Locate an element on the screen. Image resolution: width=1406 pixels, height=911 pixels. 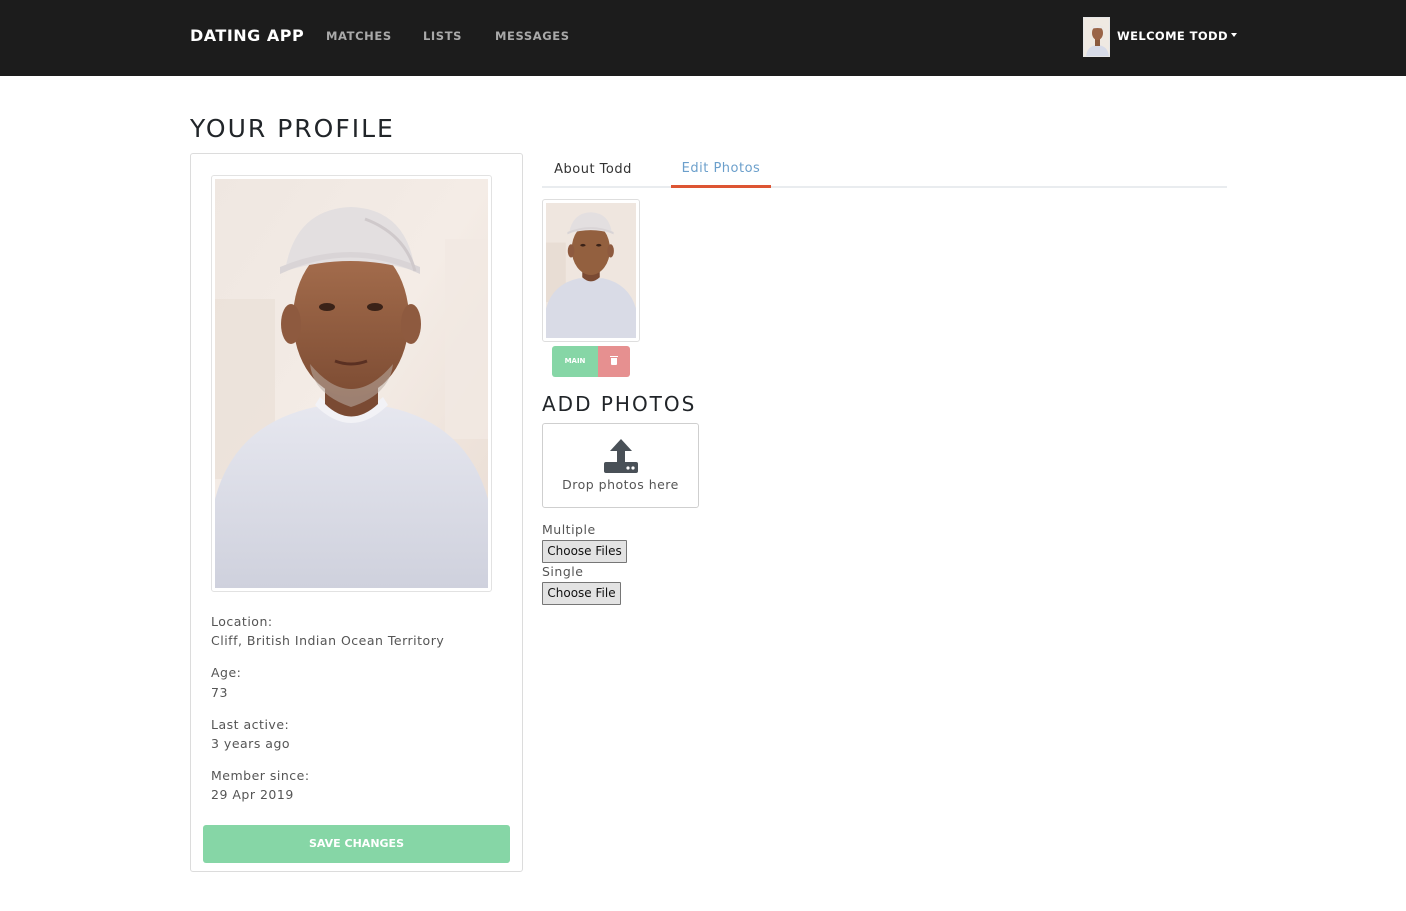
brand-link: DATING APP is located at coordinates (247, 35).